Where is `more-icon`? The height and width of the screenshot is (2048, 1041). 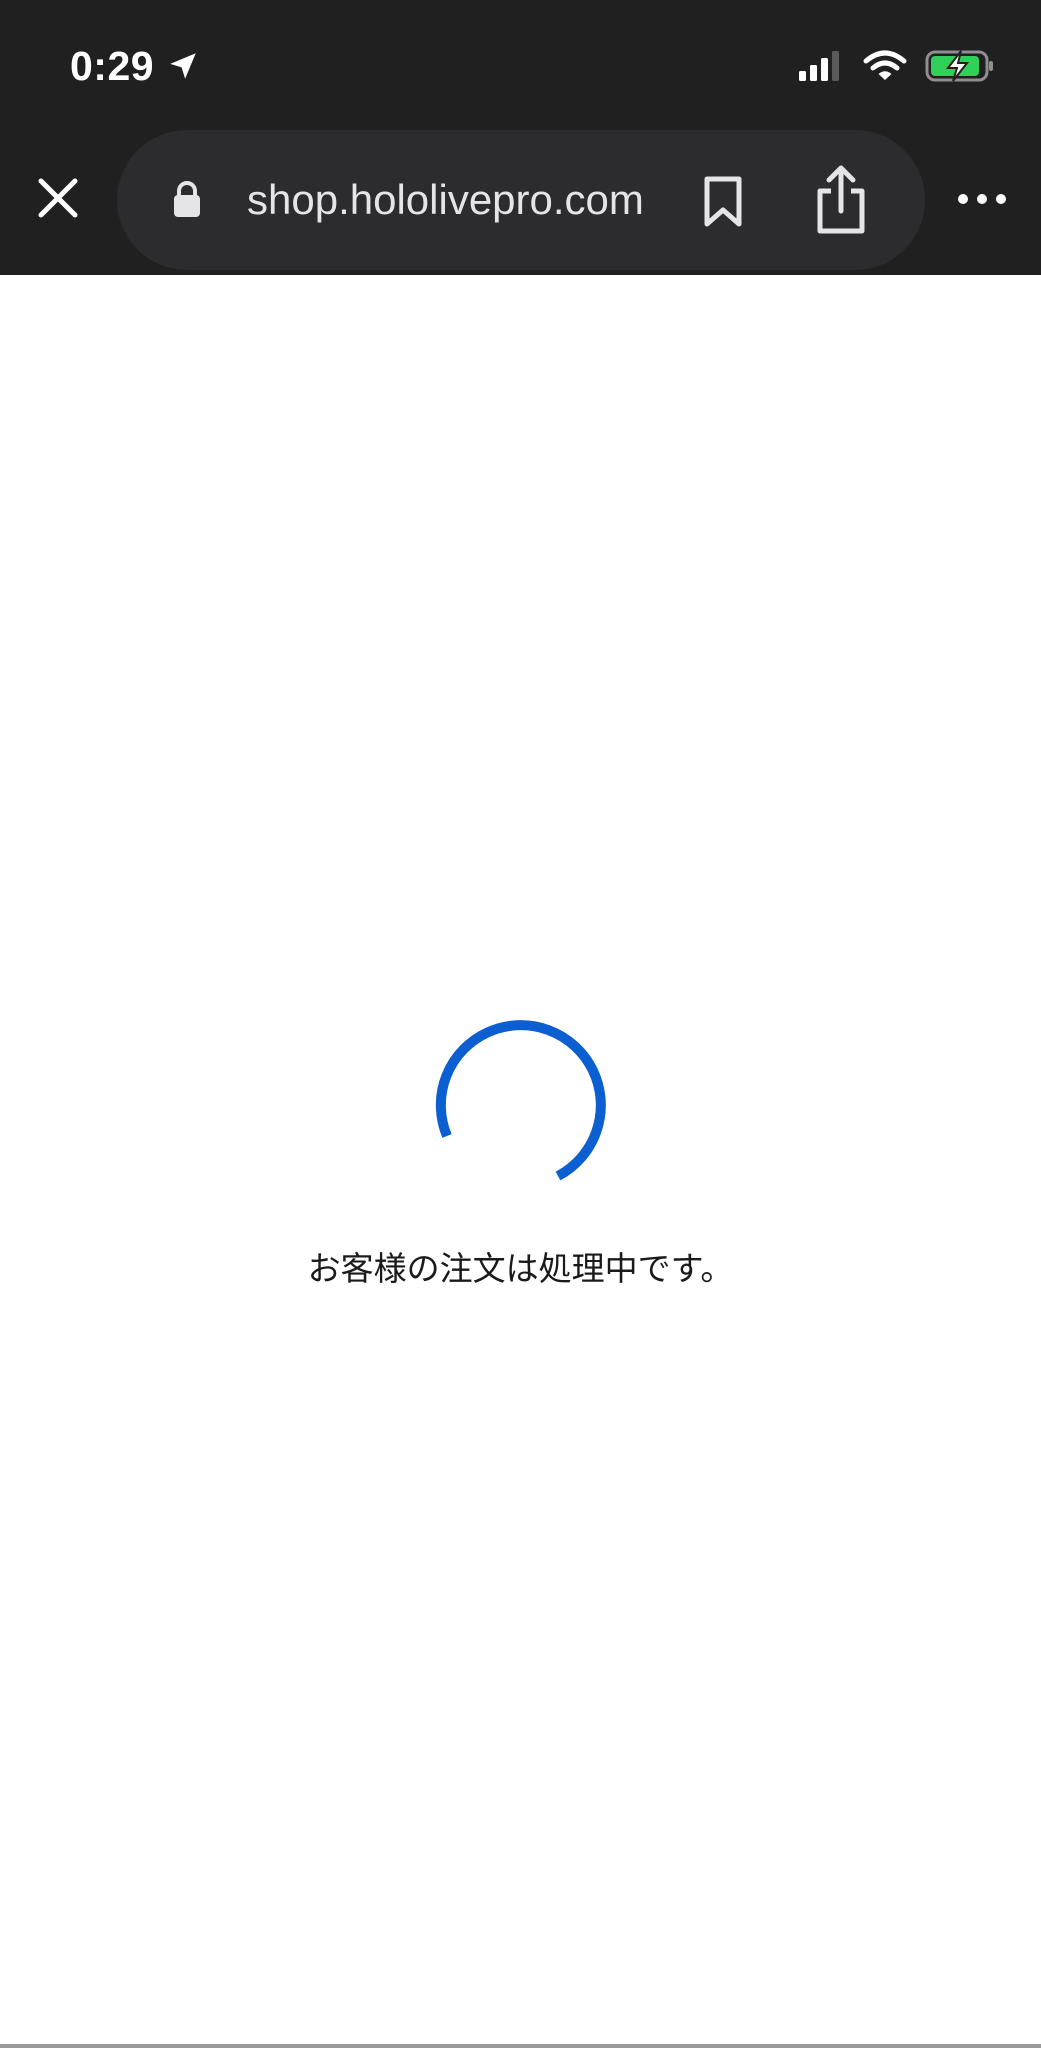 more-icon is located at coordinates (982, 199).